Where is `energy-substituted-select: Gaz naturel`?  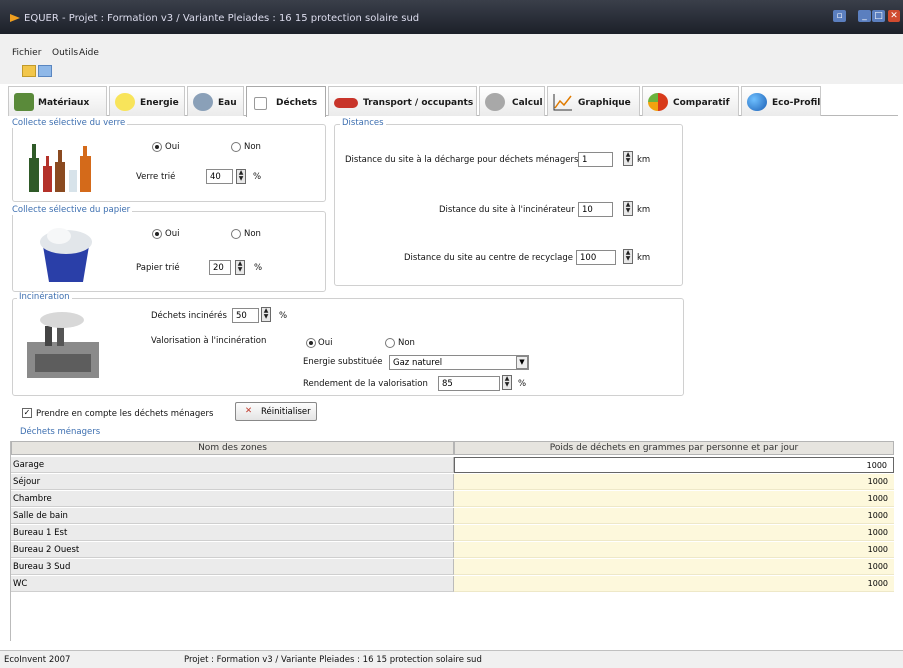
energy-substituted-select: Gaz naturel is located at coordinates (459, 362).